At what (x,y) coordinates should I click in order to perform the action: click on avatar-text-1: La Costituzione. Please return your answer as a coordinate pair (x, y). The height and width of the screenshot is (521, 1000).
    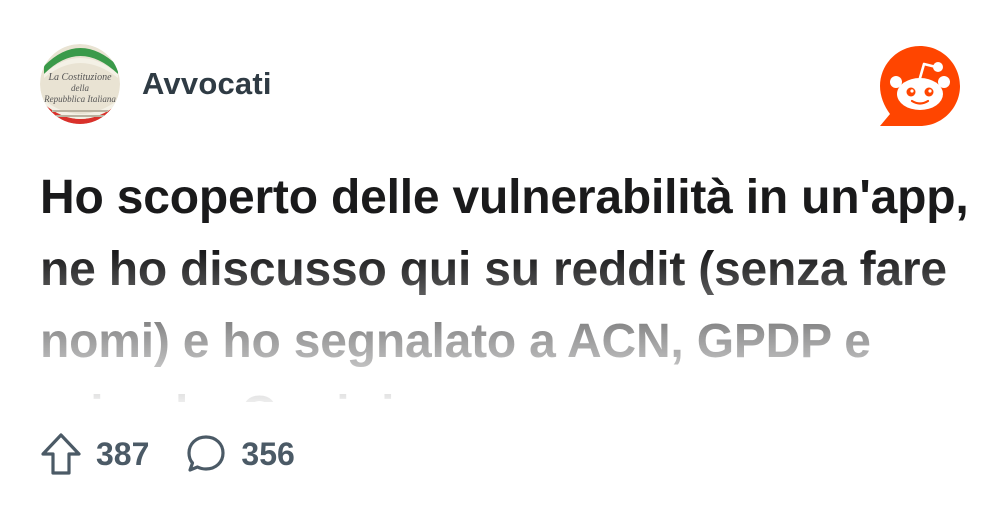
    Looking at the image, I should click on (79, 77).